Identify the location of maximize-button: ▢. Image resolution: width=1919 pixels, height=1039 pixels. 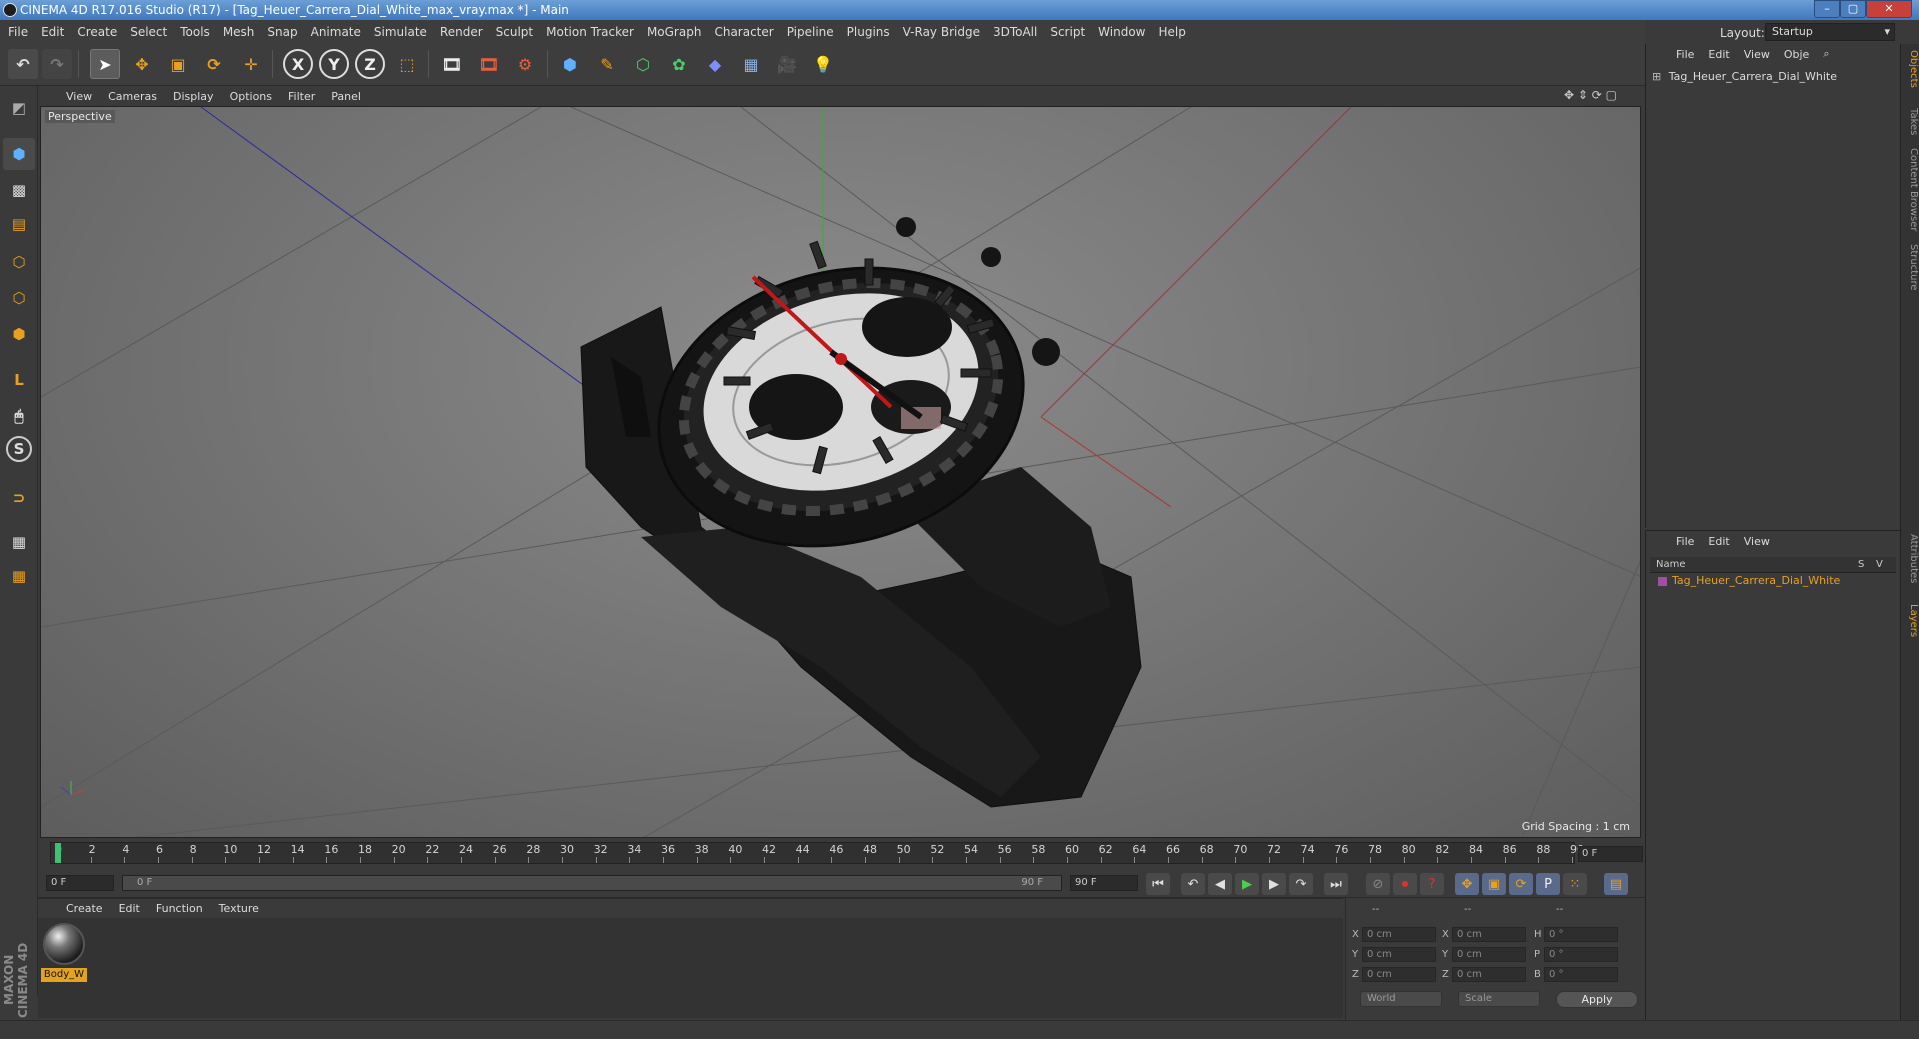
(1853, 9).